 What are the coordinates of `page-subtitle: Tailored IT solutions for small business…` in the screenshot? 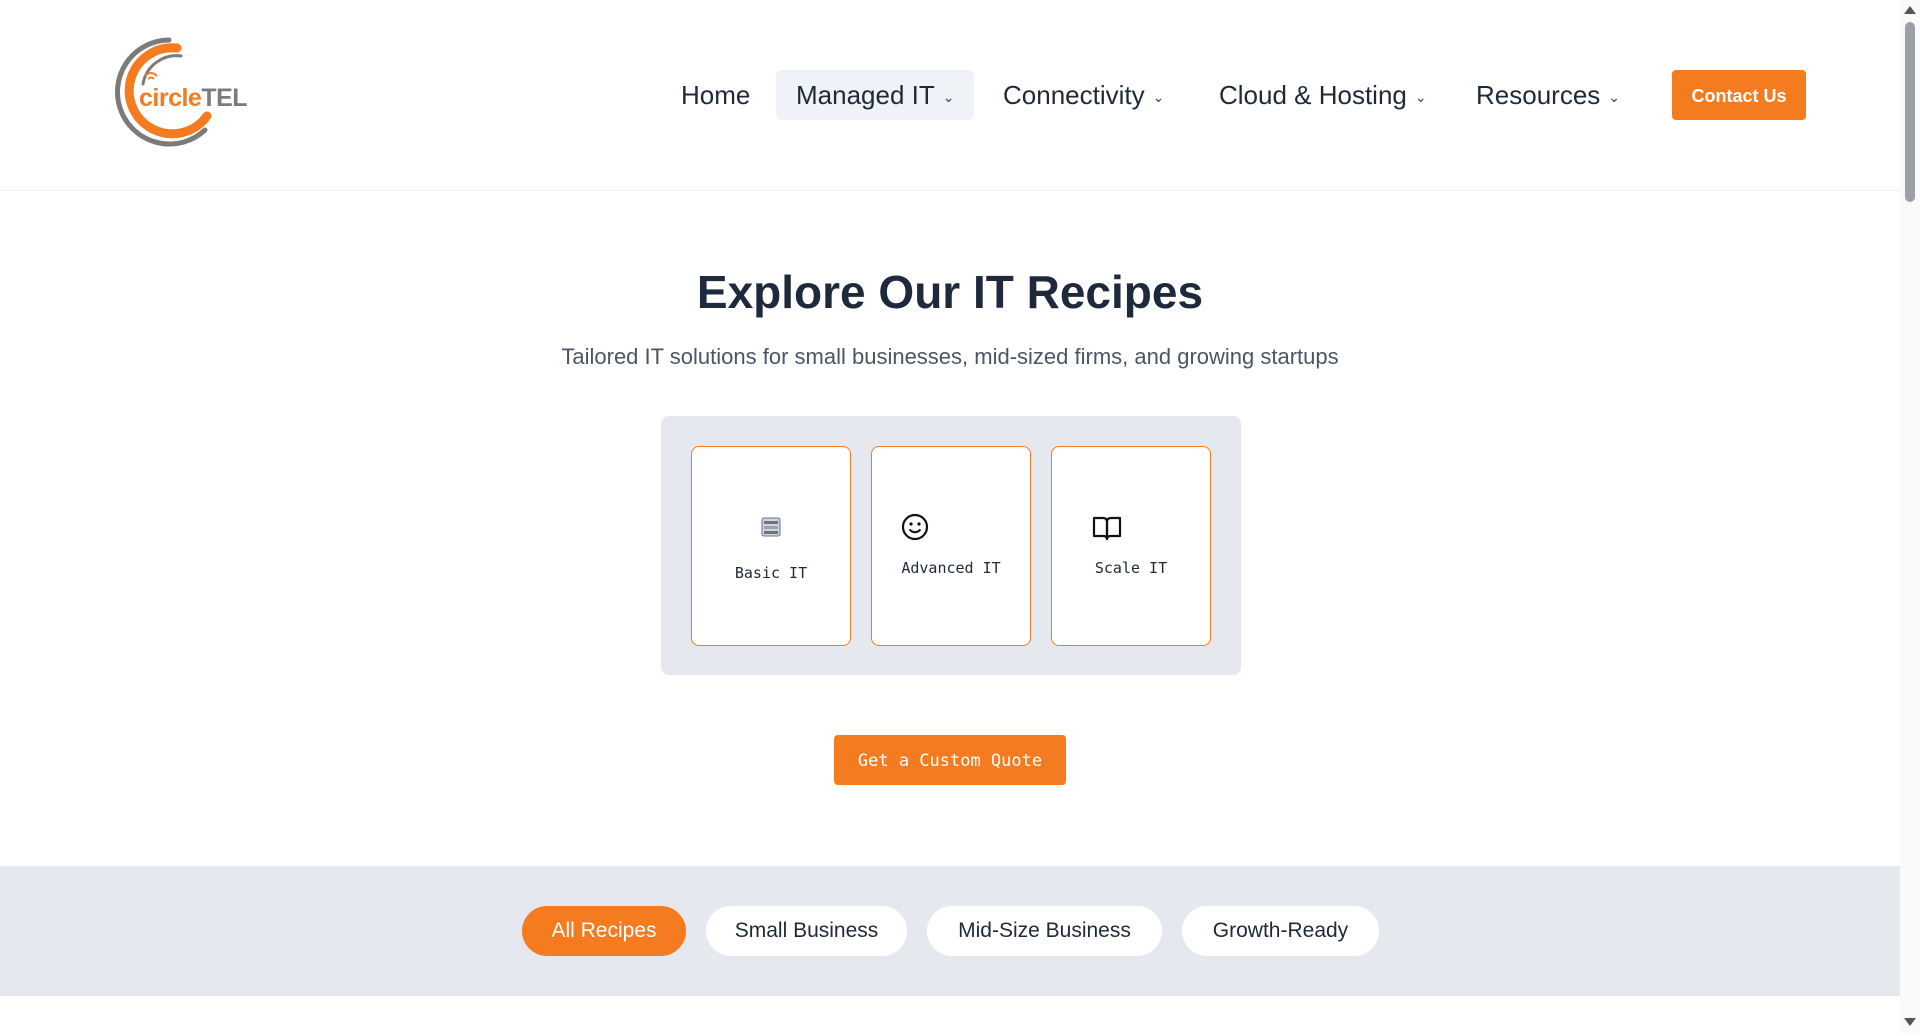 It's located at (950, 356).